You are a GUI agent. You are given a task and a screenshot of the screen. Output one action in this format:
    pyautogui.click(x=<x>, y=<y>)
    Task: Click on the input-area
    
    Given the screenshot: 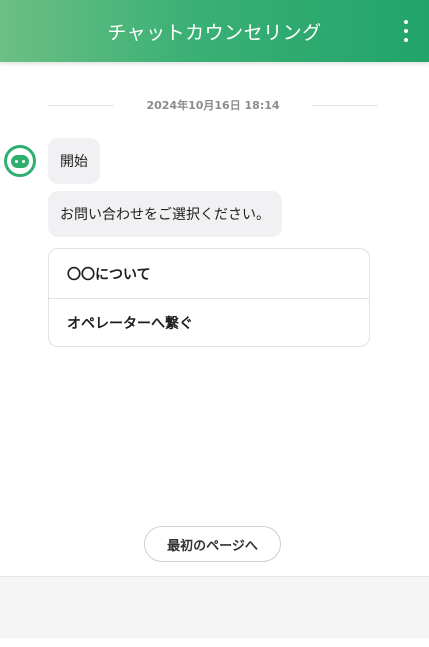 What is the action you would take?
    pyautogui.click(x=214, y=607)
    